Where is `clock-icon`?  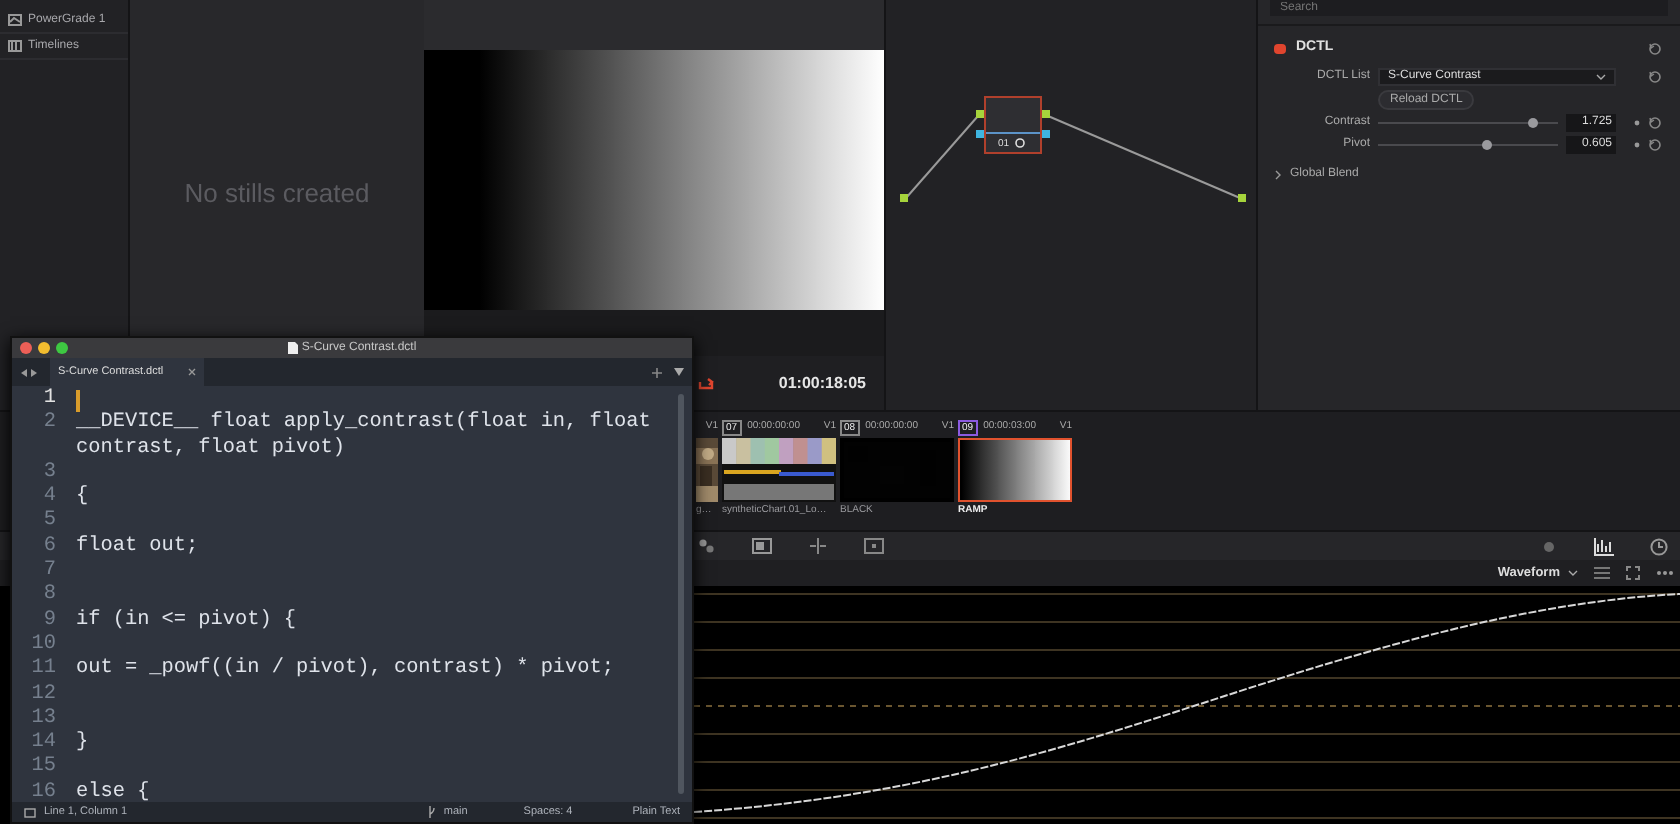 clock-icon is located at coordinates (1659, 546).